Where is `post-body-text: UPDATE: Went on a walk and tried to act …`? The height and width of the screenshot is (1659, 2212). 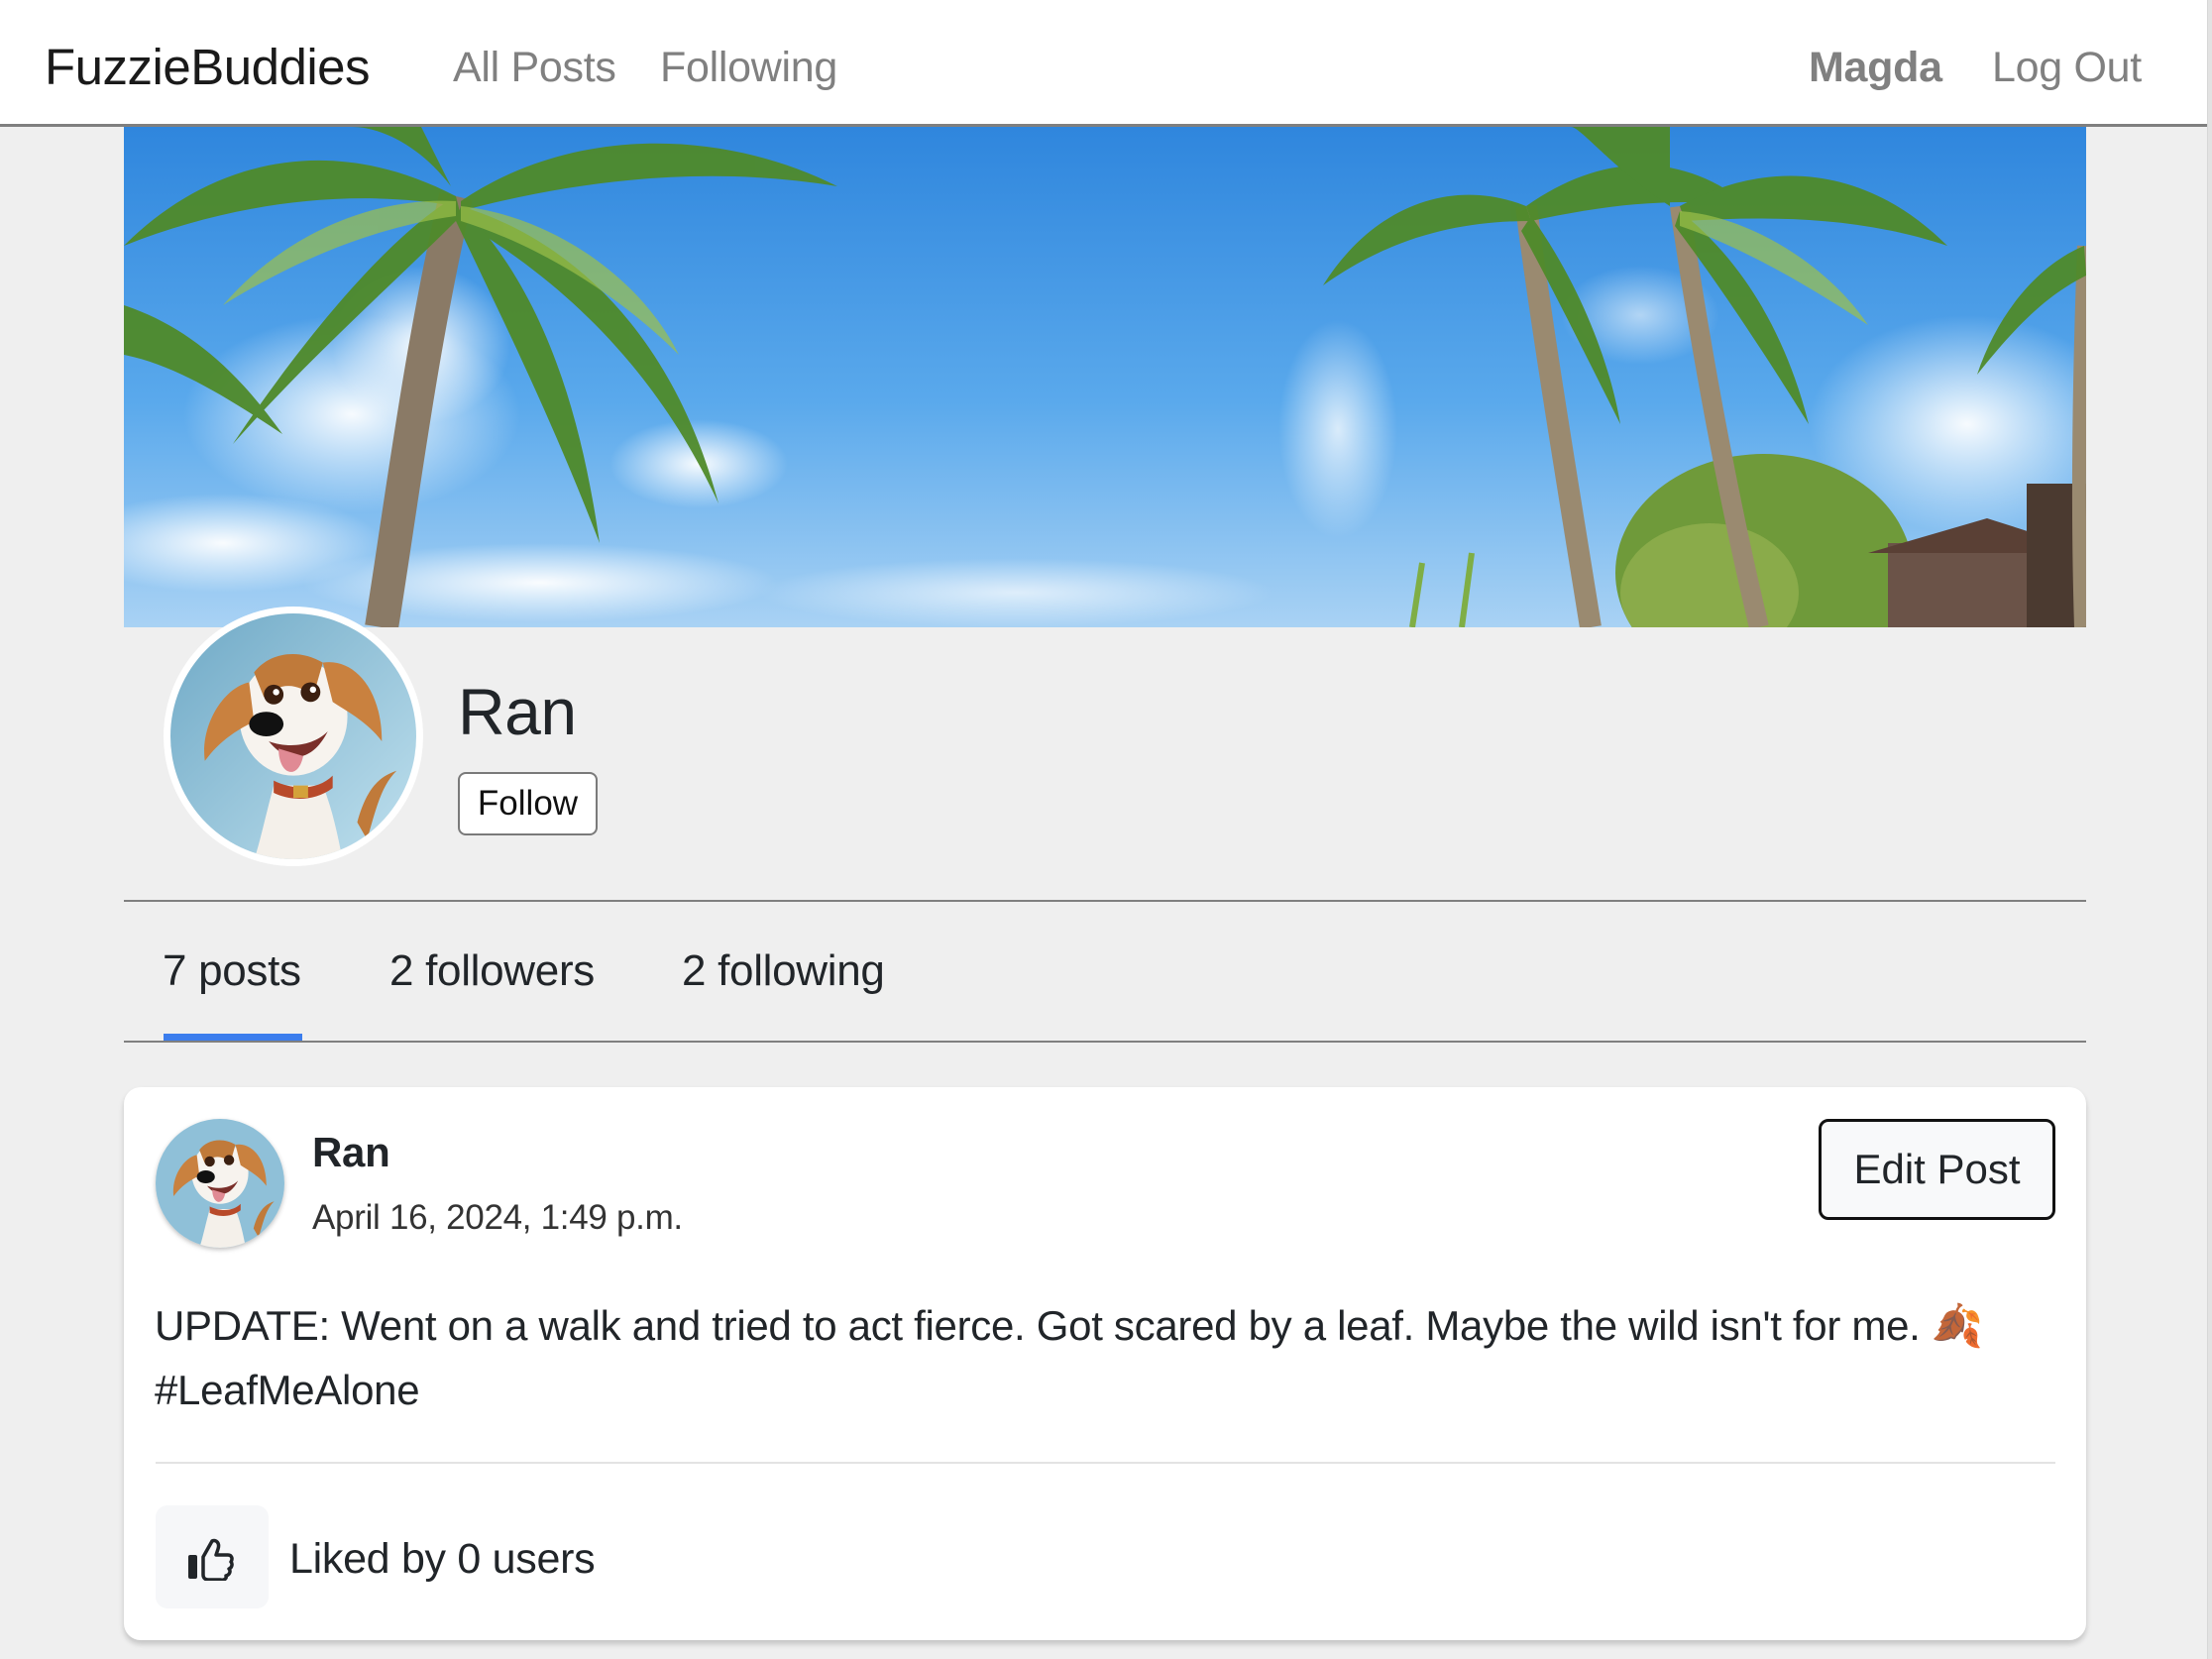
post-body-text: UPDATE: Went on a walk and tried to act … is located at coordinates (1069, 1357).